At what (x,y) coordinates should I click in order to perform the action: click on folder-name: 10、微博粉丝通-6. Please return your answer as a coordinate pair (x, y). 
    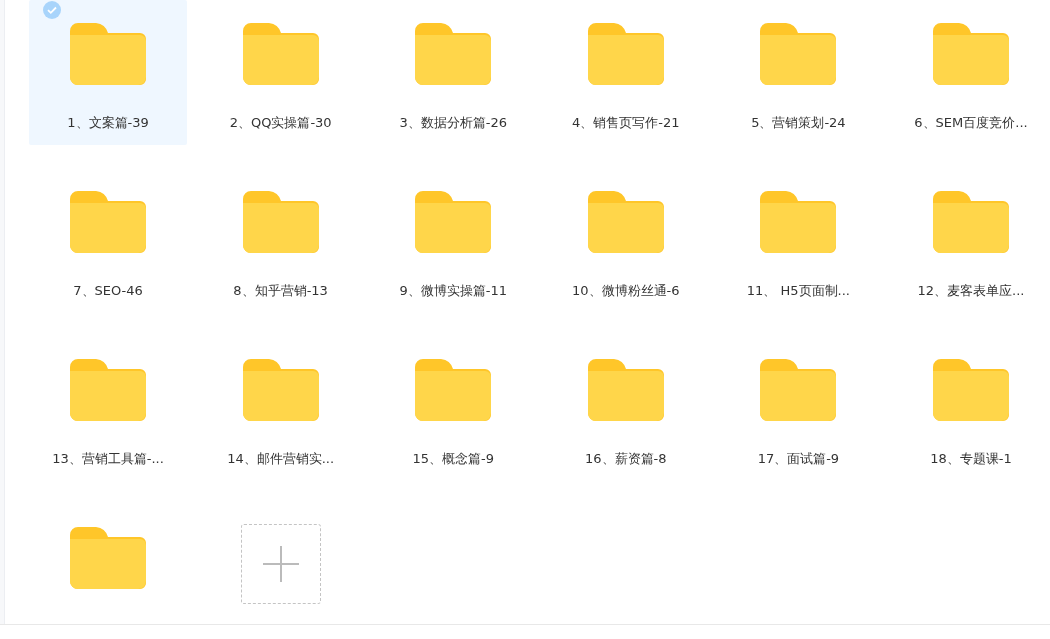
    Looking at the image, I should click on (626, 291).